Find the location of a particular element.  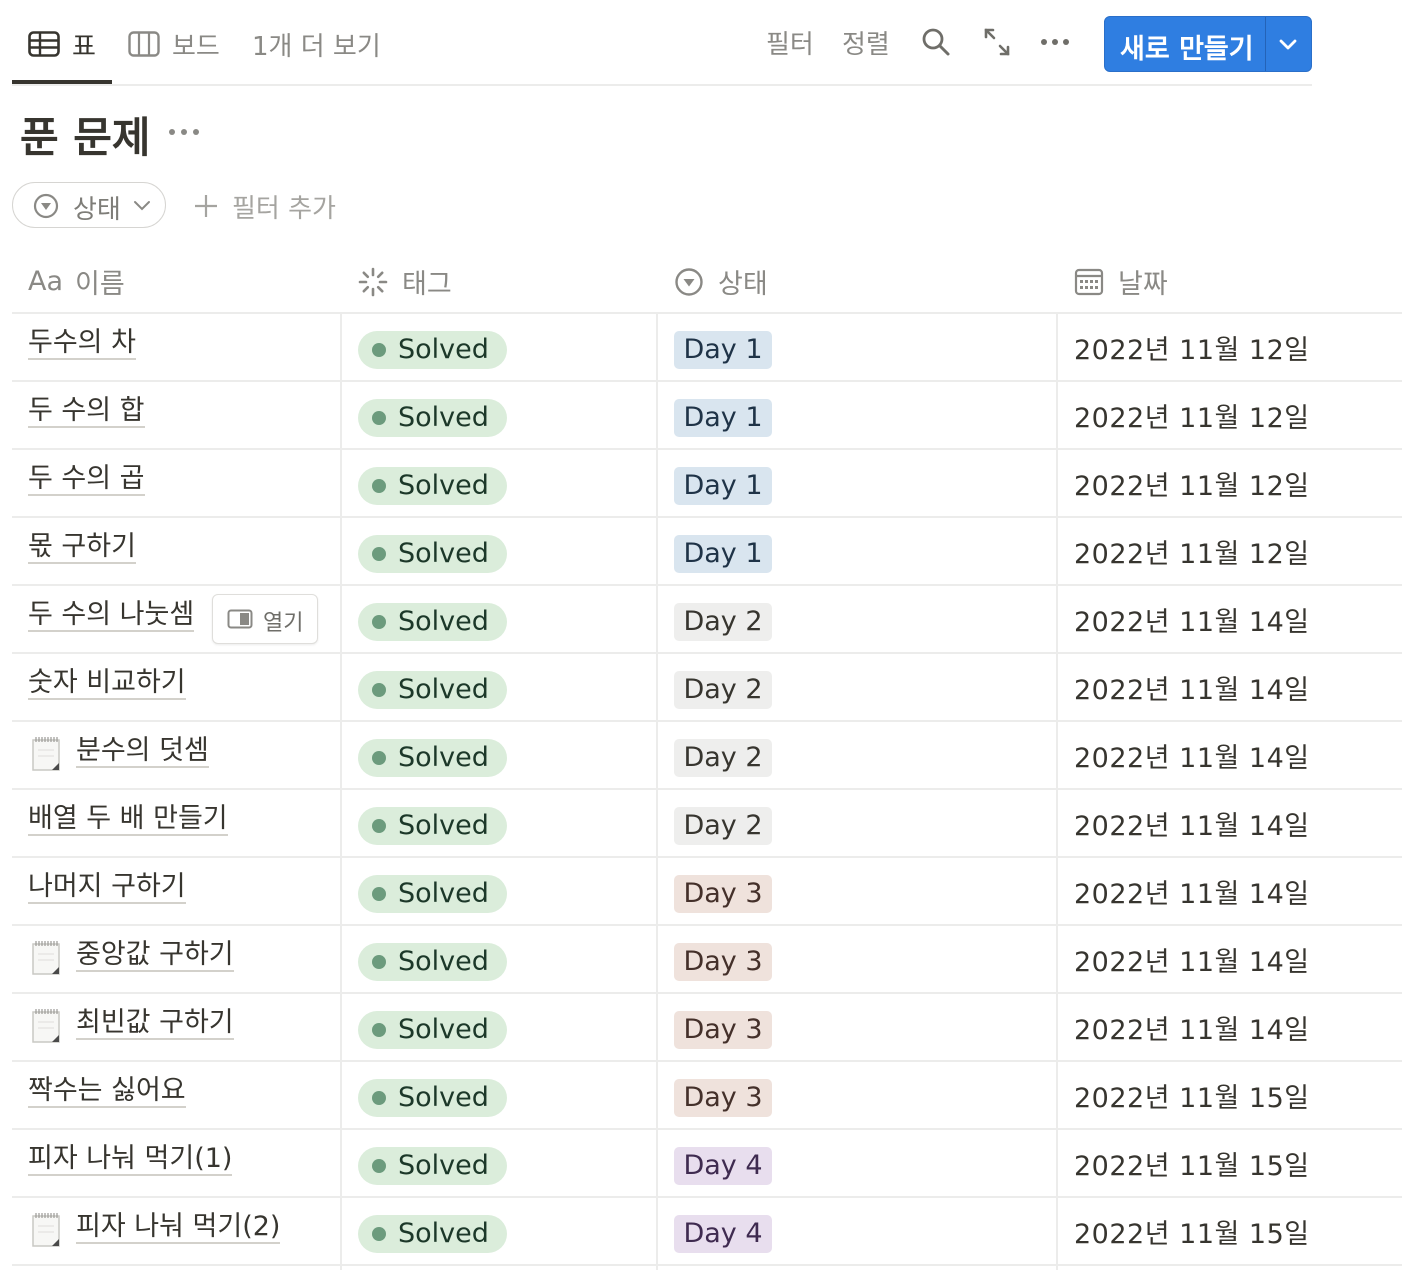

more-options-icon is located at coordinates (1055, 42).